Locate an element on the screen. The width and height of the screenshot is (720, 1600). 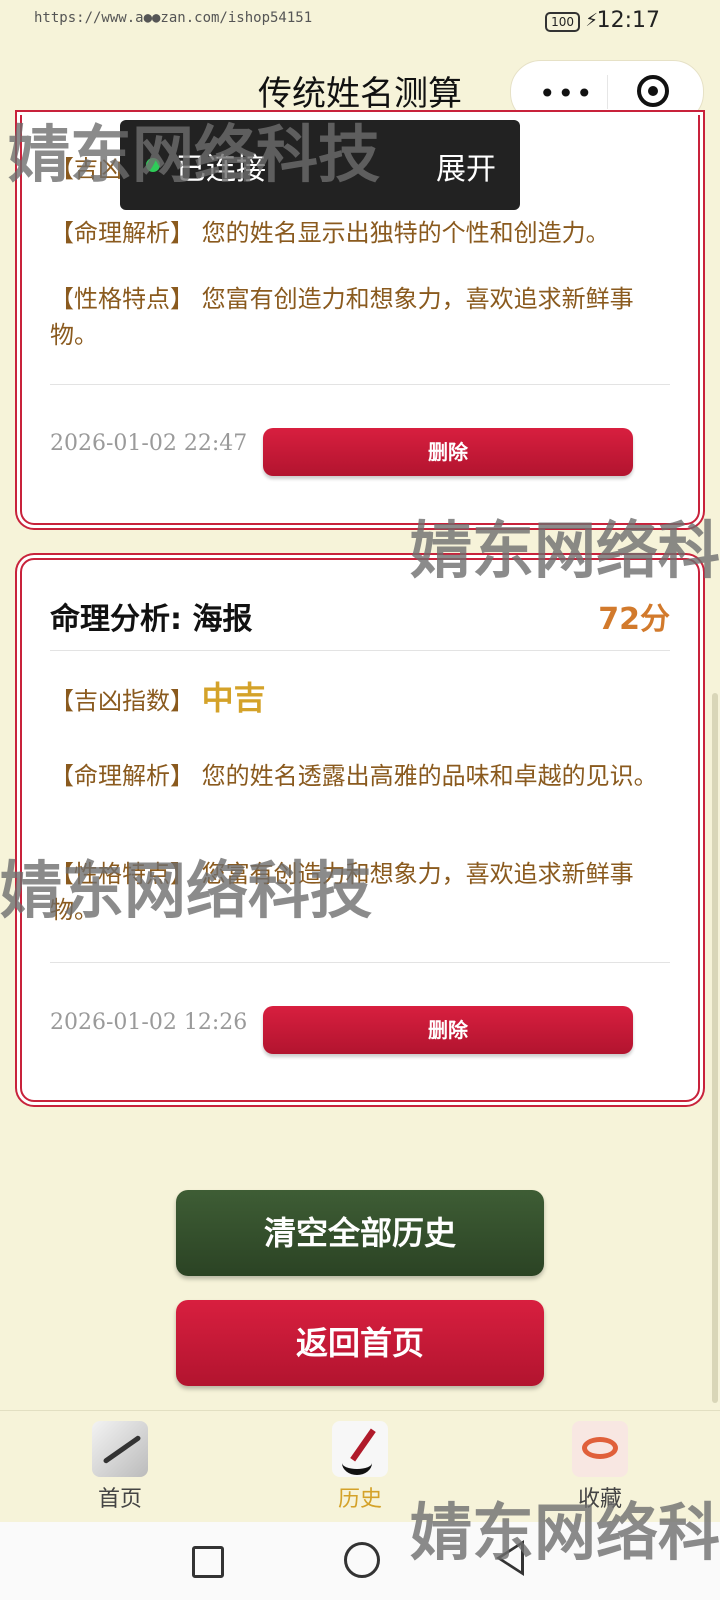
tab-history: 历史 is located at coordinates (360, 1467).